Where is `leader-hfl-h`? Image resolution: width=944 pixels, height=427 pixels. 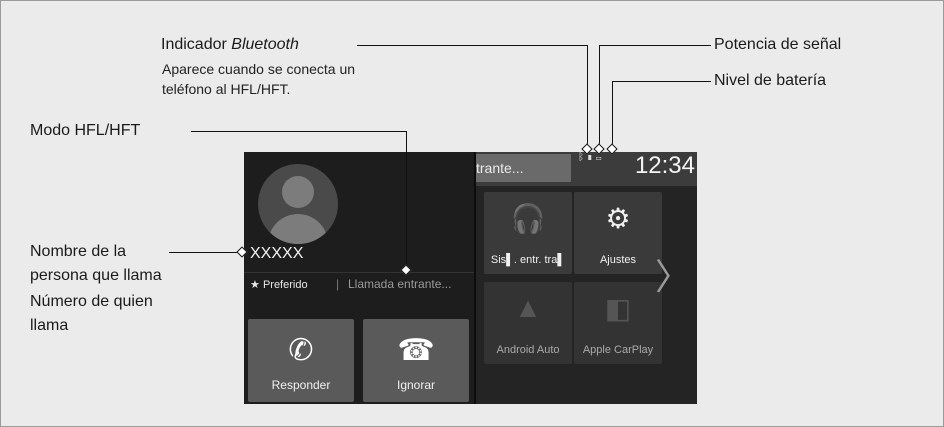
leader-hfl-h is located at coordinates (298, 131).